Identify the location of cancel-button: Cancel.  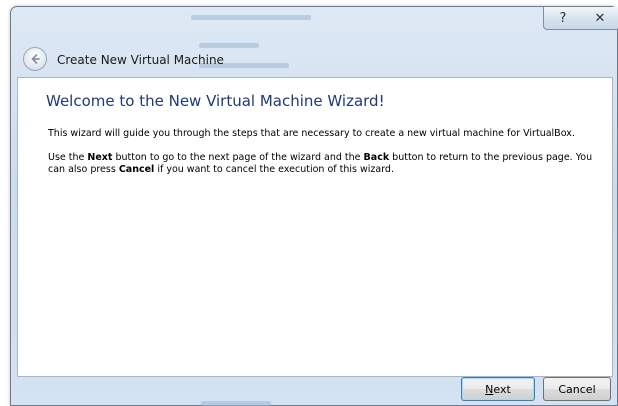
(577, 389).